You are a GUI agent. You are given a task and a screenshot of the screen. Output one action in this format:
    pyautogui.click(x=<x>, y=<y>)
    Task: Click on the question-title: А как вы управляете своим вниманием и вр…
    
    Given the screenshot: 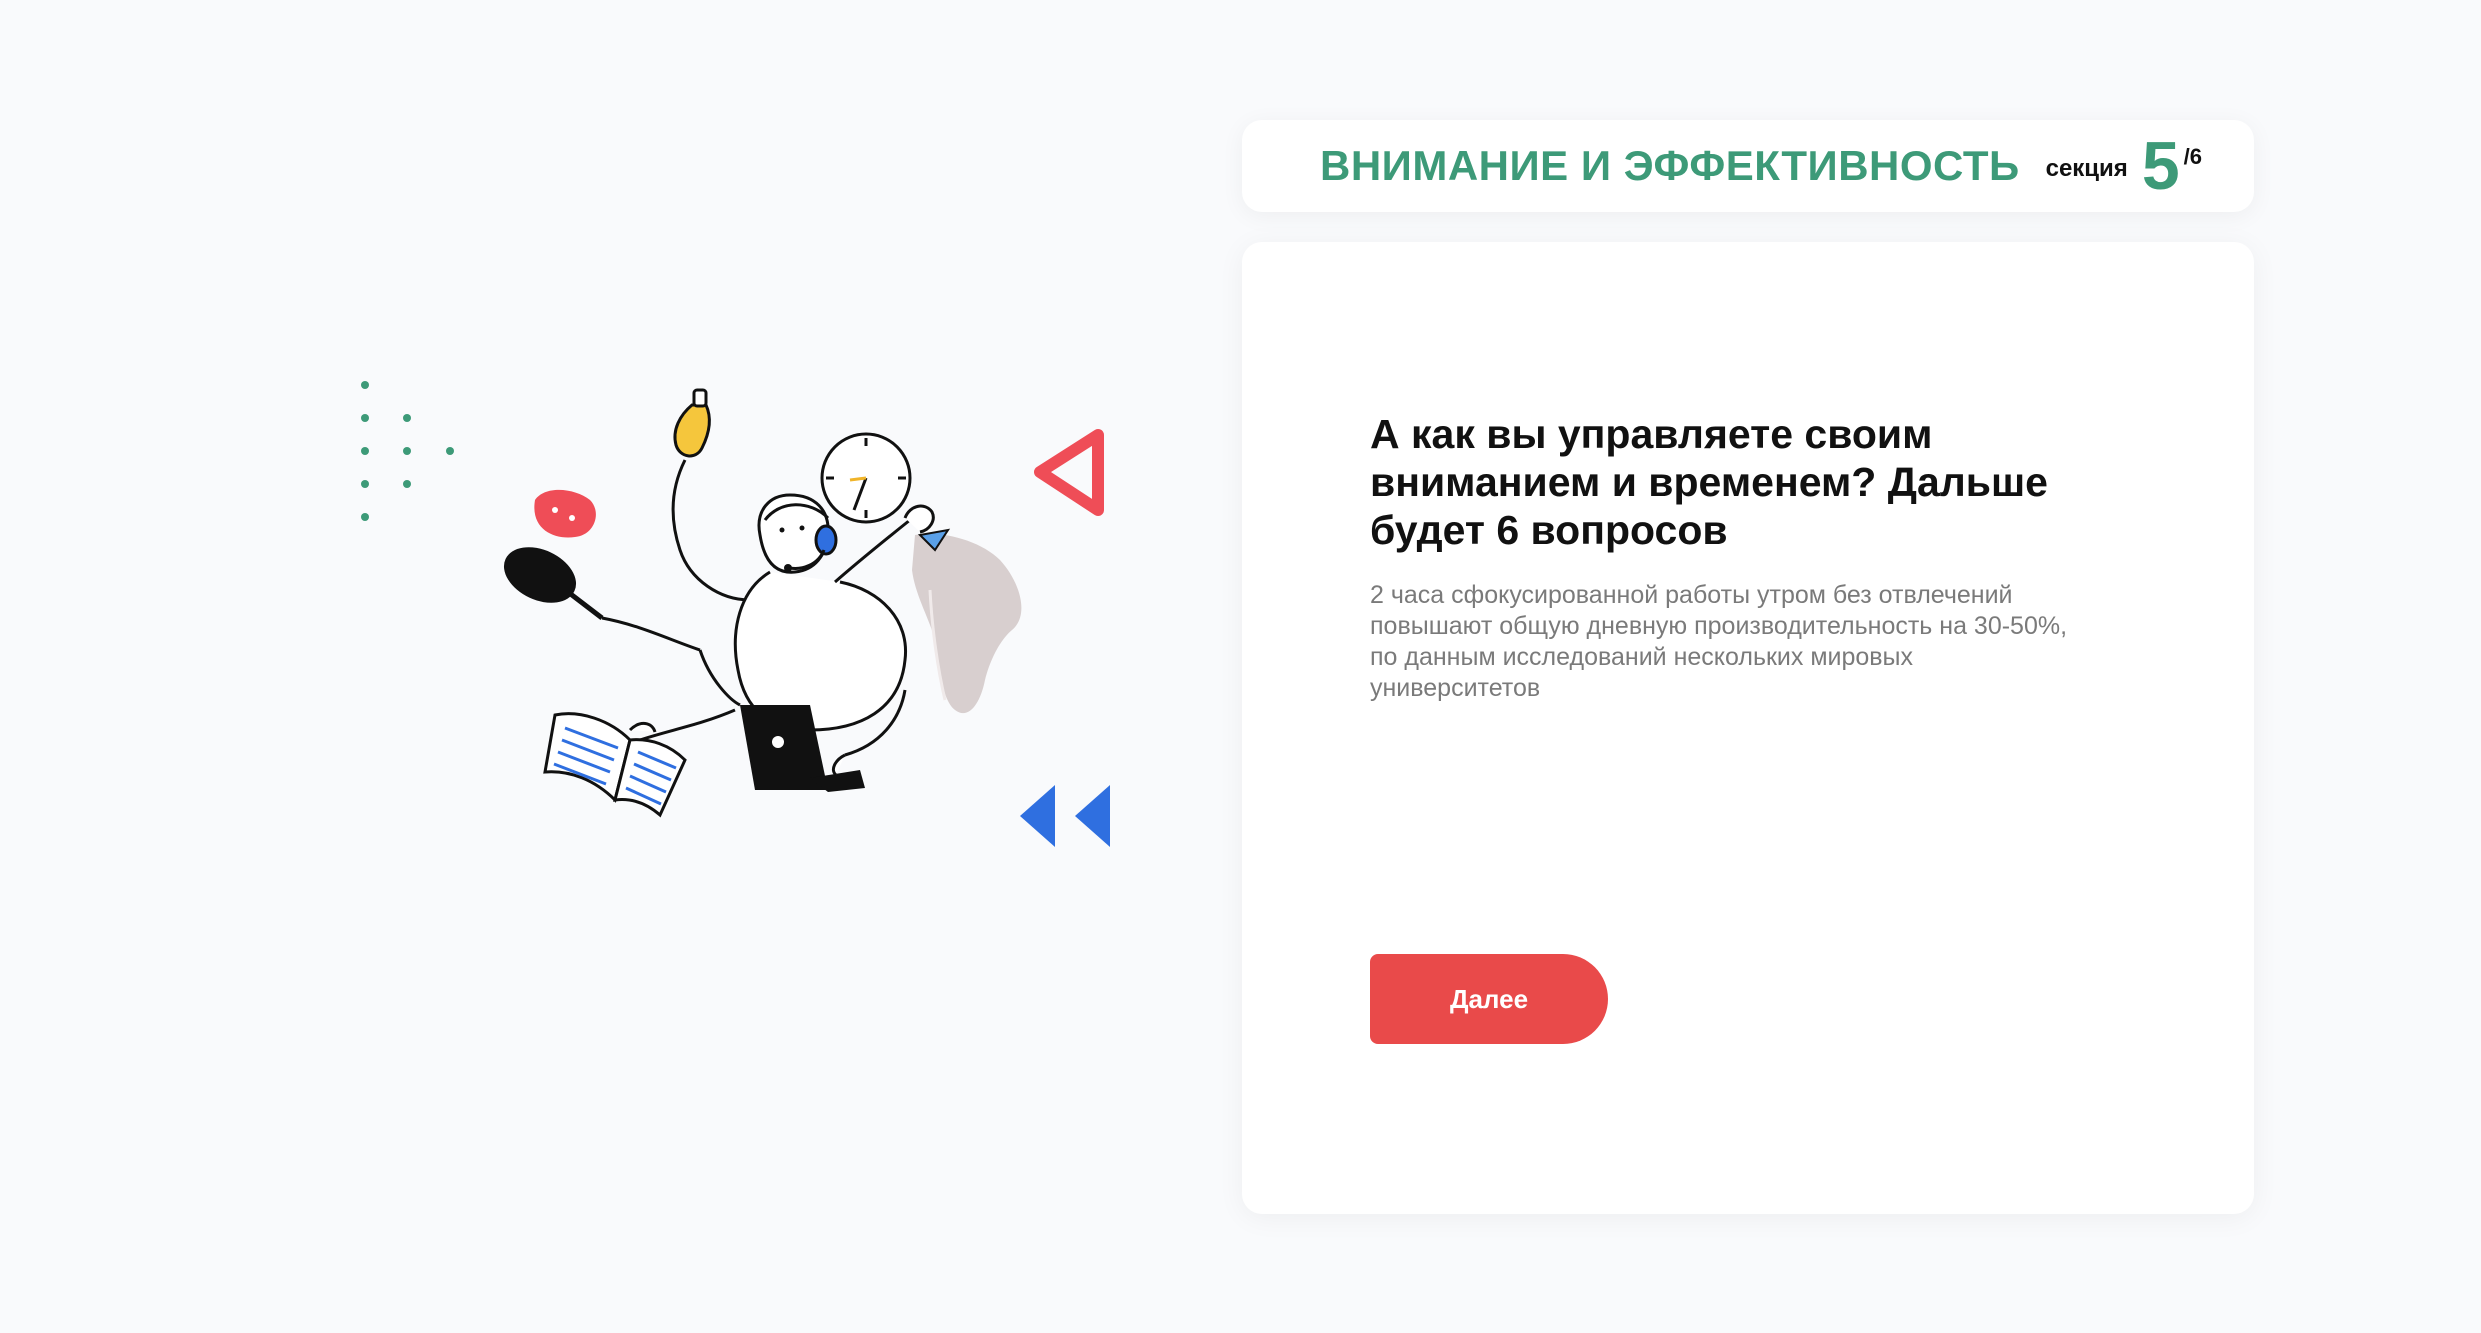 What is the action you would take?
    pyautogui.click(x=1709, y=482)
    